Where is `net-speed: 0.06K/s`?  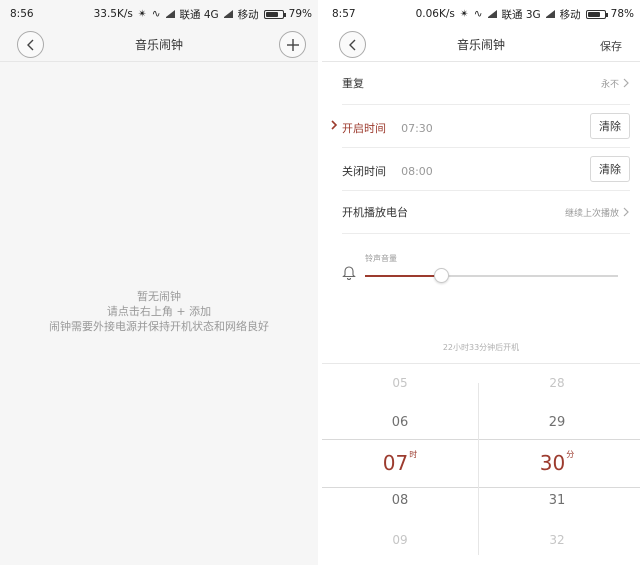
net-speed: 0.06K/s is located at coordinates (435, 14).